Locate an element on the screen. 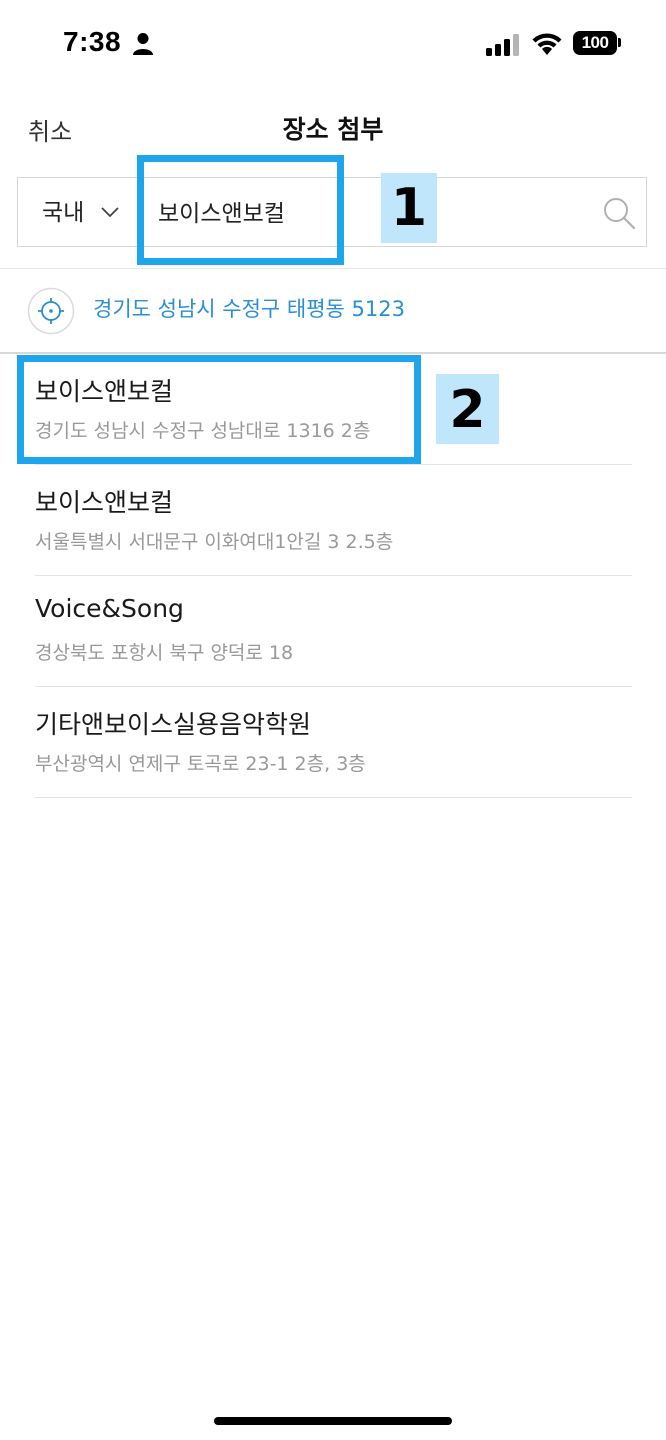 This screenshot has width=666, height=1440. place-name: 기타앤보이스실용음악학원 is located at coordinates (173, 724).